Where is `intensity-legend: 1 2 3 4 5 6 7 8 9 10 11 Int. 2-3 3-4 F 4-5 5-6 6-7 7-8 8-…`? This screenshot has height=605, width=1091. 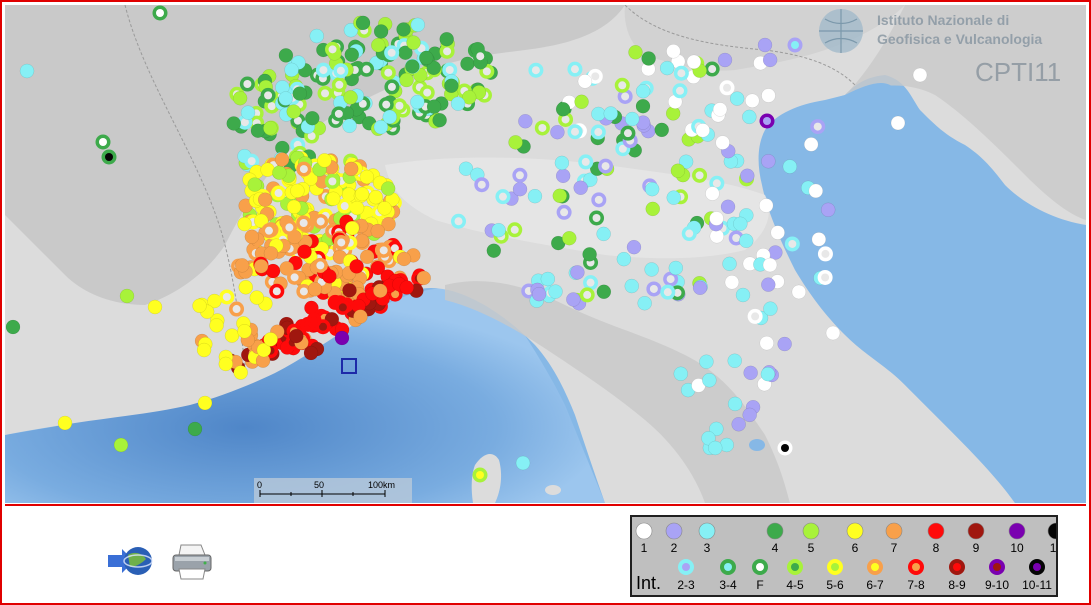 intensity-legend: 1 2 3 4 5 6 7 8 9 10 11 Int. 2-3 3-4 F 4-5 5-6 6-7 7-8 8-… is located at coordinates (844, 556).